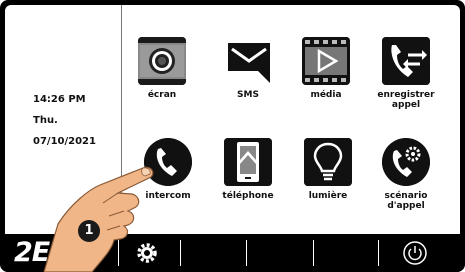 The height and width of the screenshot is (272, 465). Describe the element at coordinates (326, 95) in the screenshot. I see `app-media-label: média` at that location.